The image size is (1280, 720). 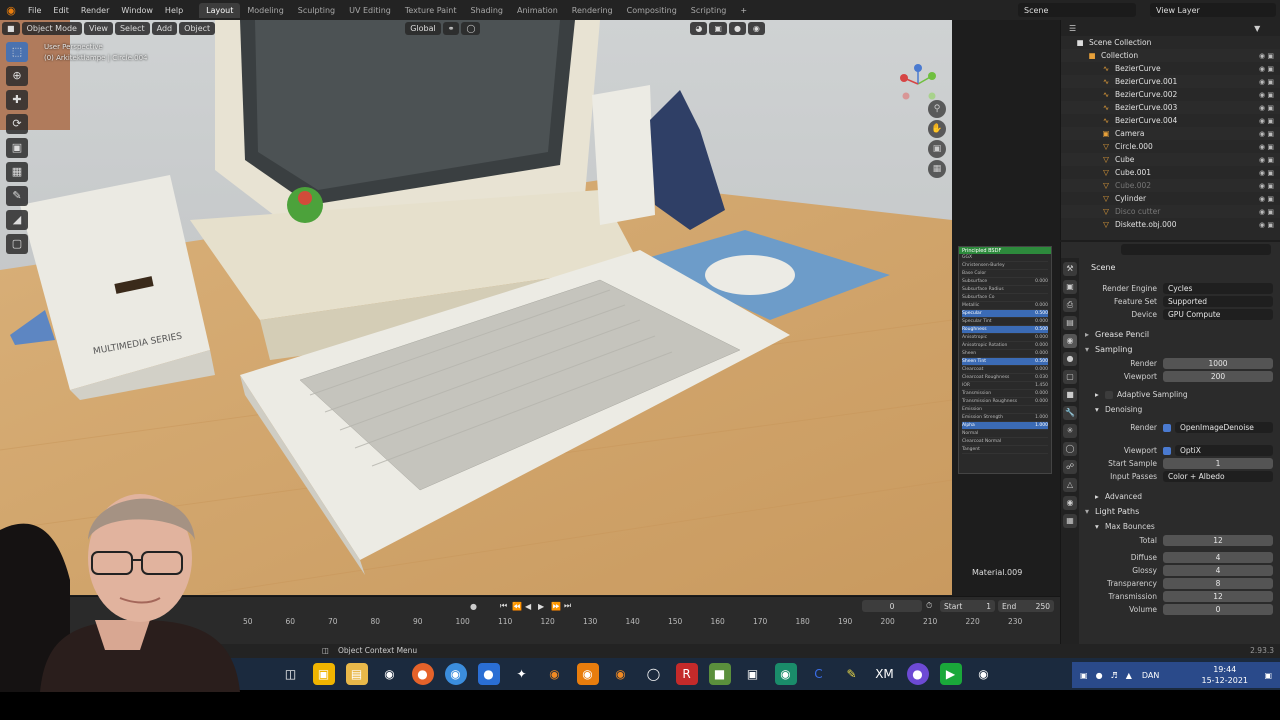 I want to click on object-tab-icon: ■, so click(x=1070, y=395).